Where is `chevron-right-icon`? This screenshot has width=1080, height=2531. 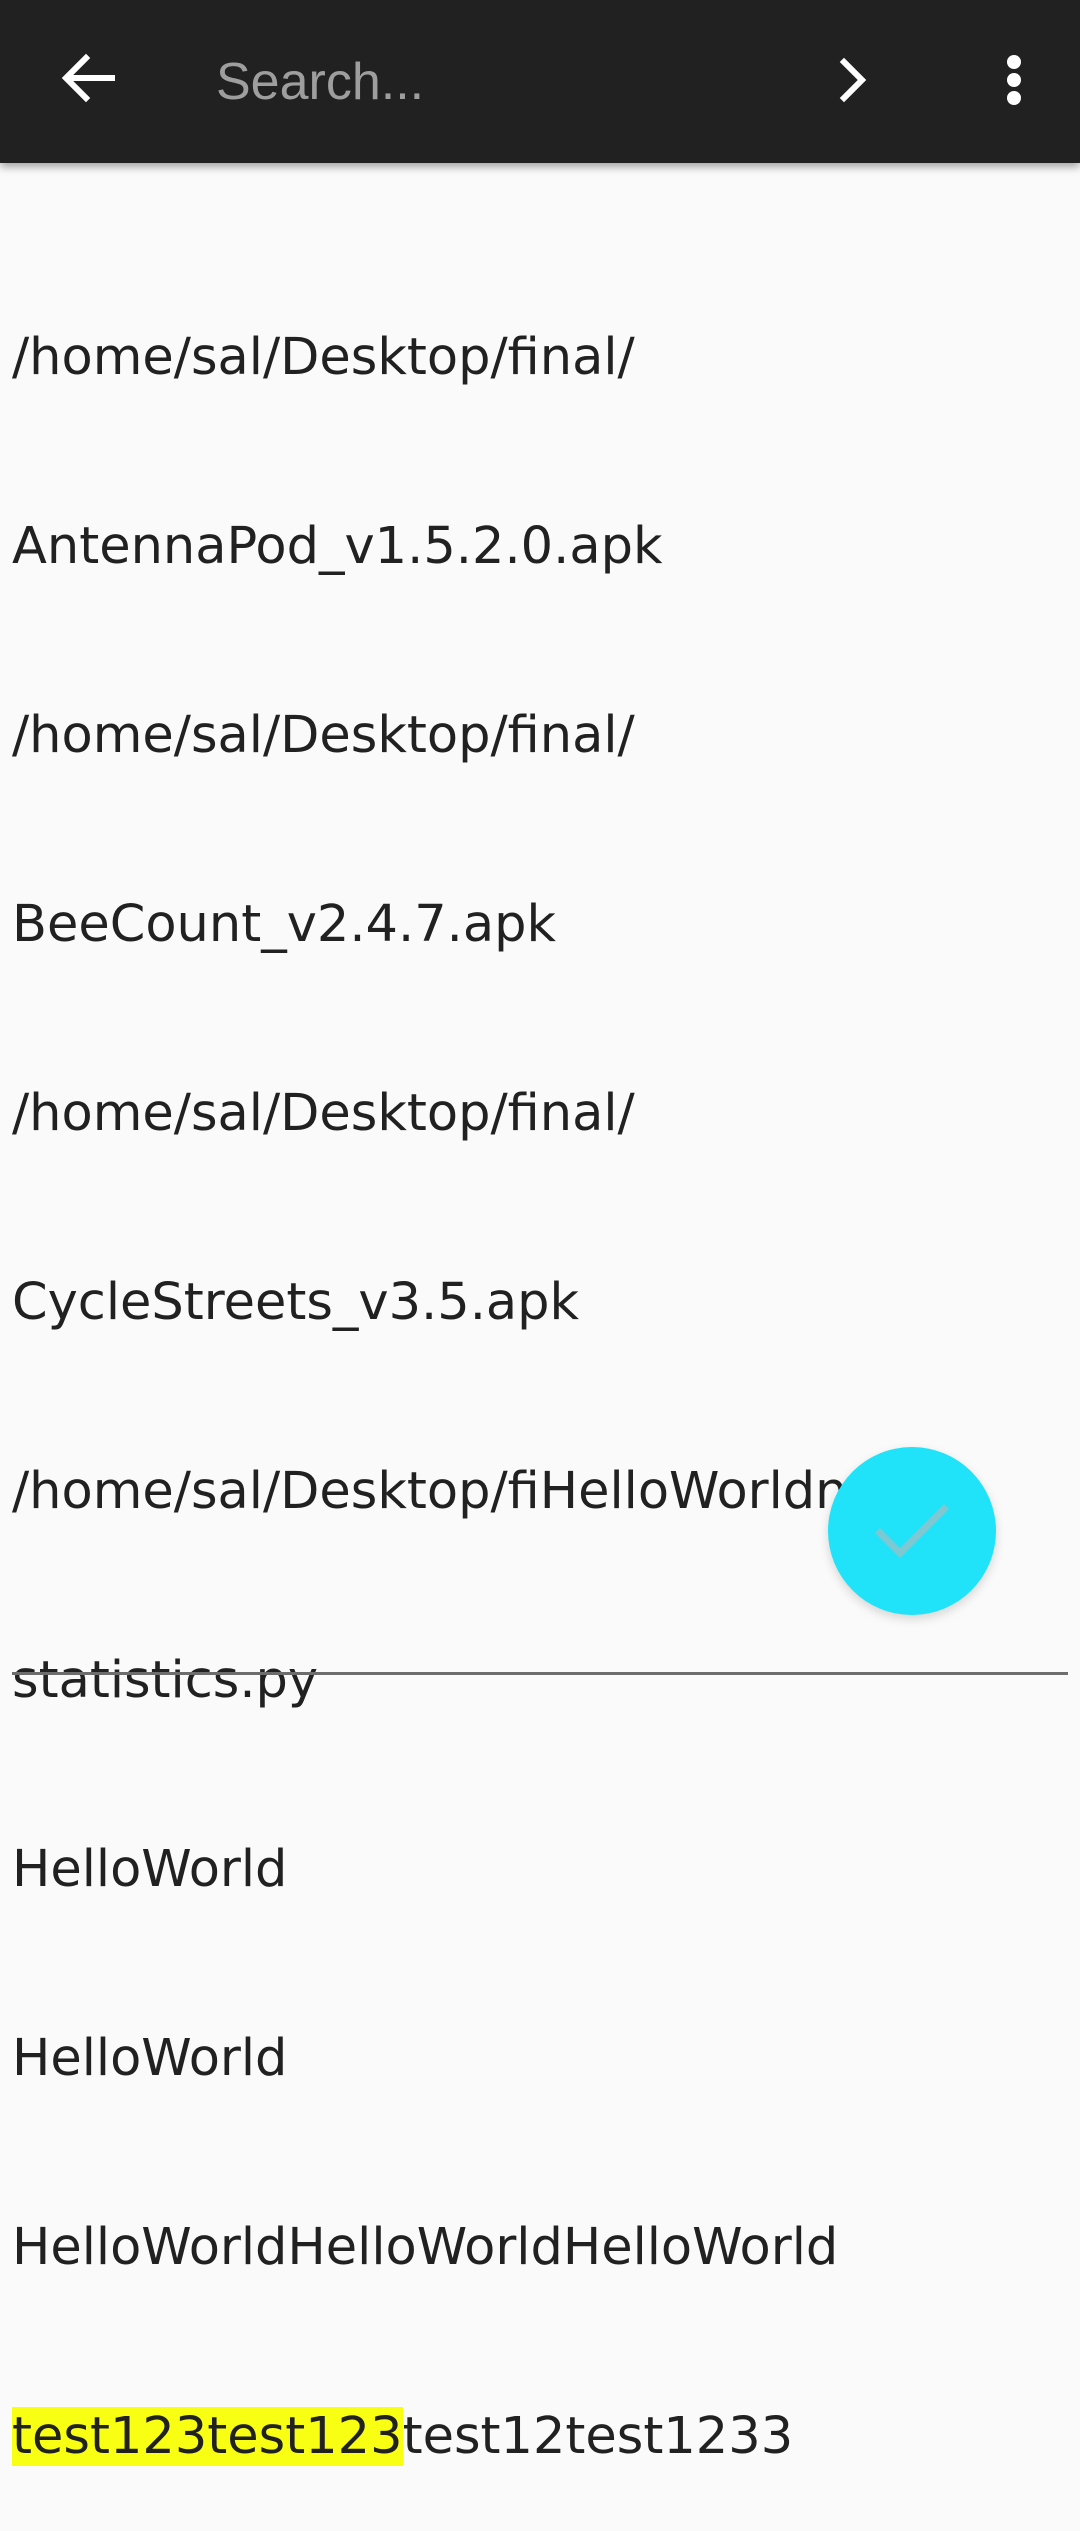
chevron-right-icon is located at coordinates (853, 80).